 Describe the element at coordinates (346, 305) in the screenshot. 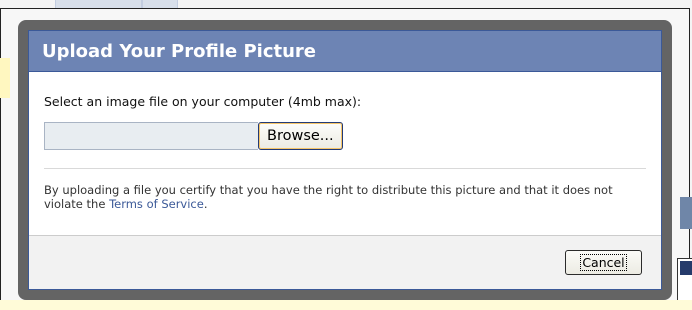

I see `background-footer` at that location.